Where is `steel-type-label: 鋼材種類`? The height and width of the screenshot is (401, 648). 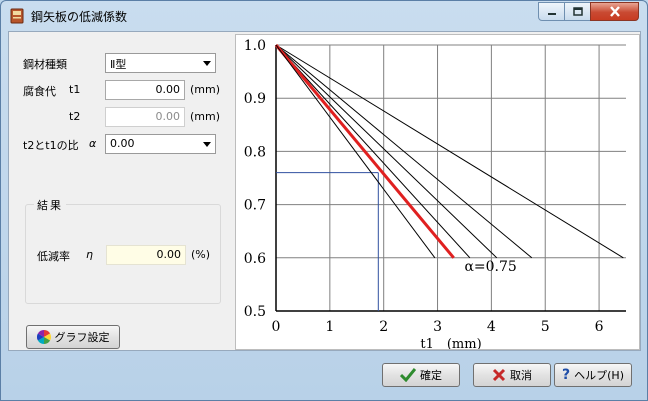 steel-type-label: 鋼材種類 is located at coordinates (45, 64).